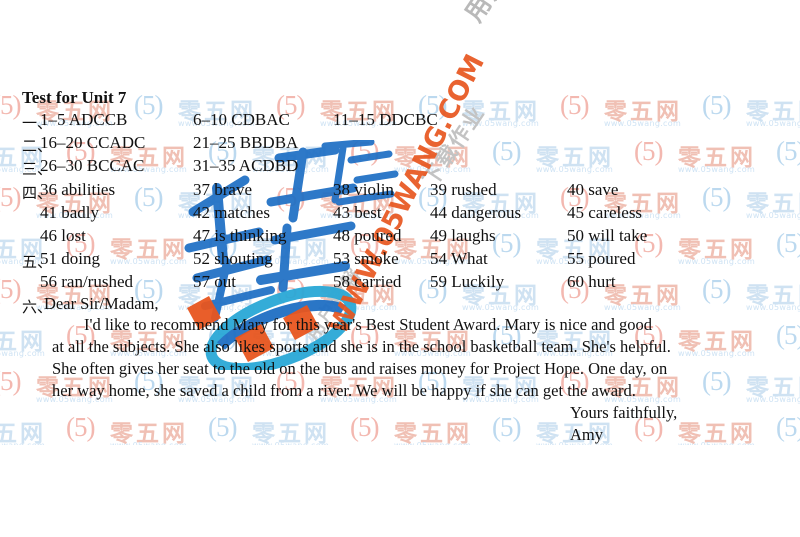  What do you see at coordinates (591, 281) in the screenshot?
I see `answer-cell: 60 hurt` at bounding box center [591, 281].